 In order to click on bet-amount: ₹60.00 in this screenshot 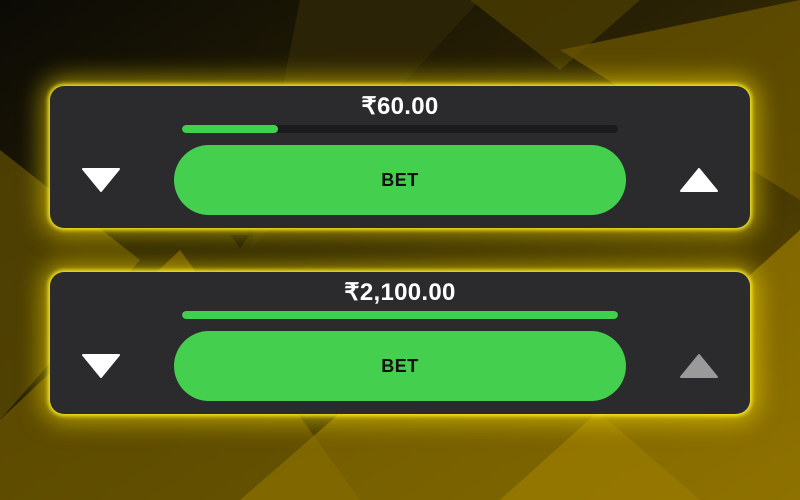, I will do `click(400, 106)`.